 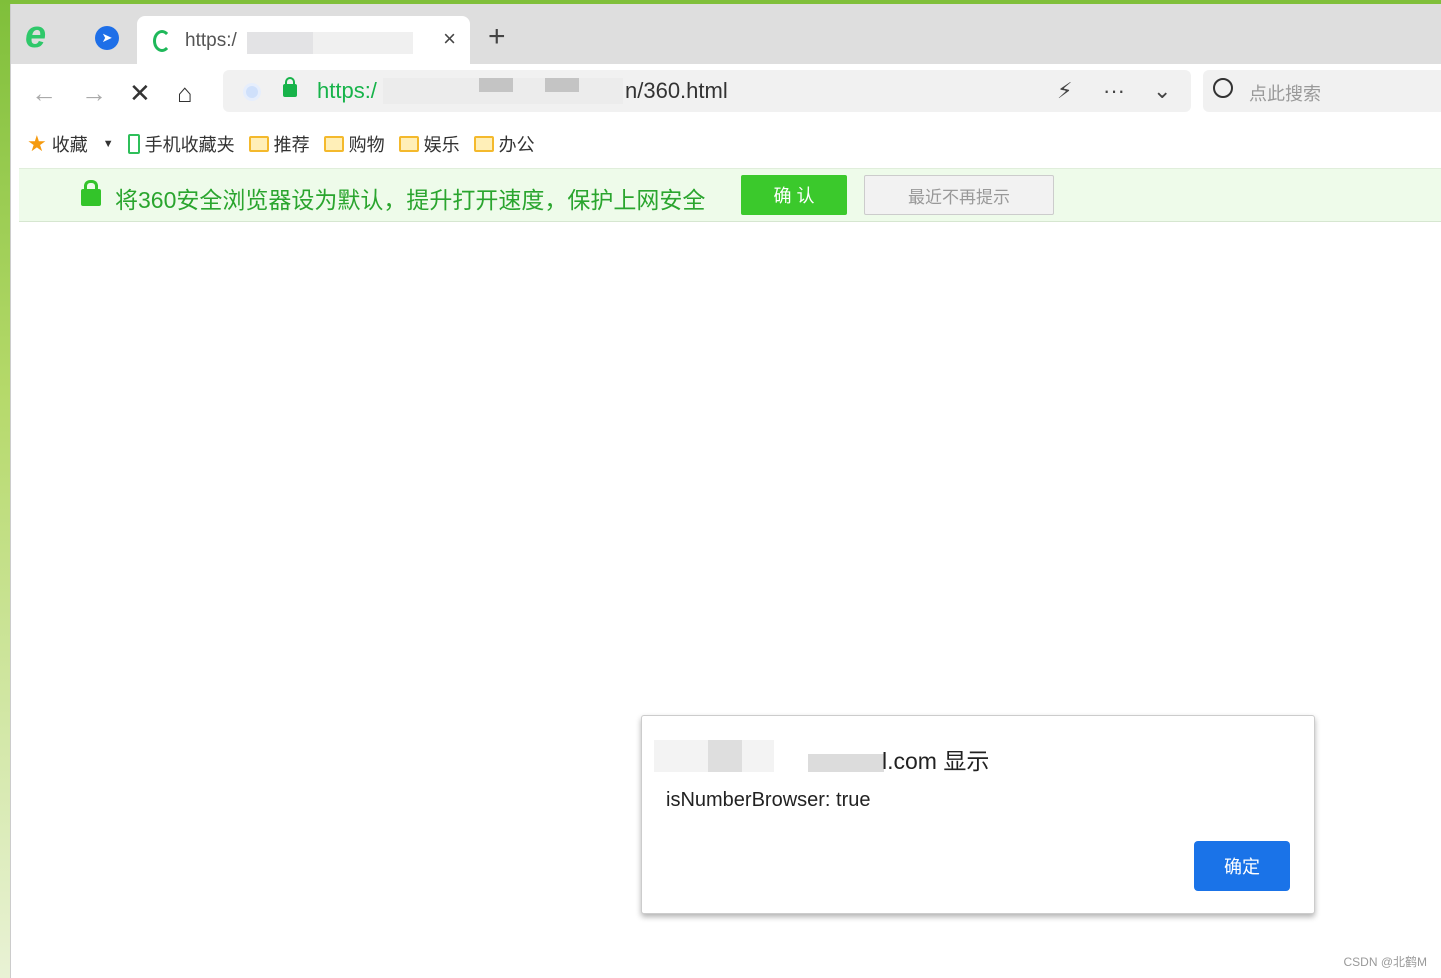 I want to click on stop-icon: ✕, so click(x=140, y=93).